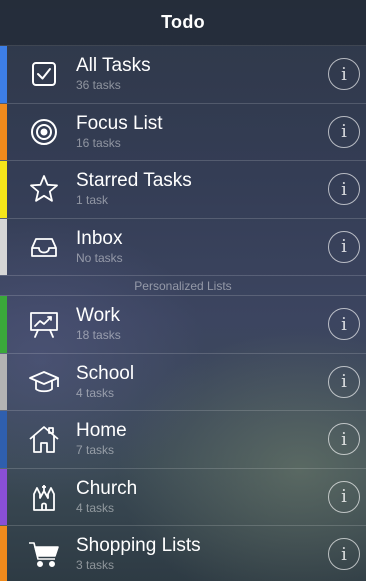 This screenshot has width=366, height=581. I want to click on task-count: 3 tasks, so click(95, 565).